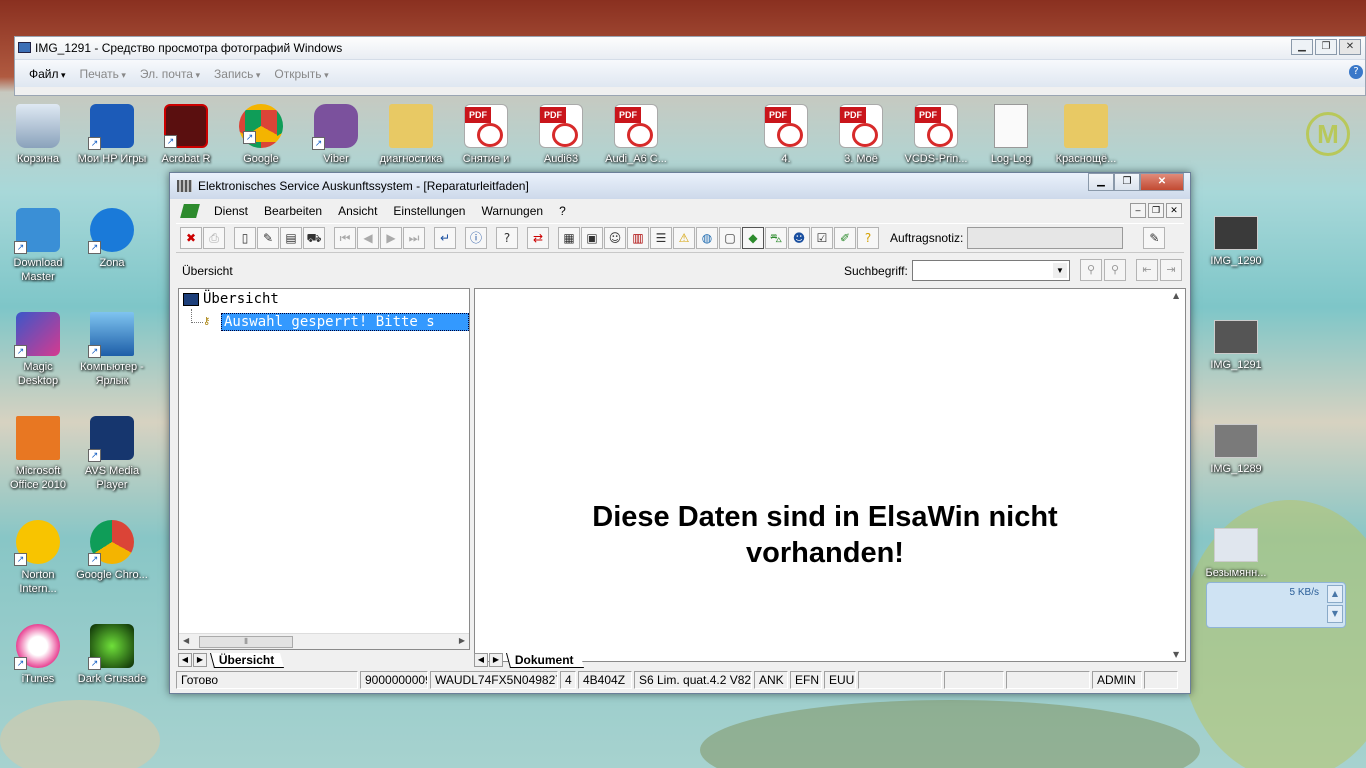  I want to click on mdi-close-button: ✕, so click(1174, 210).